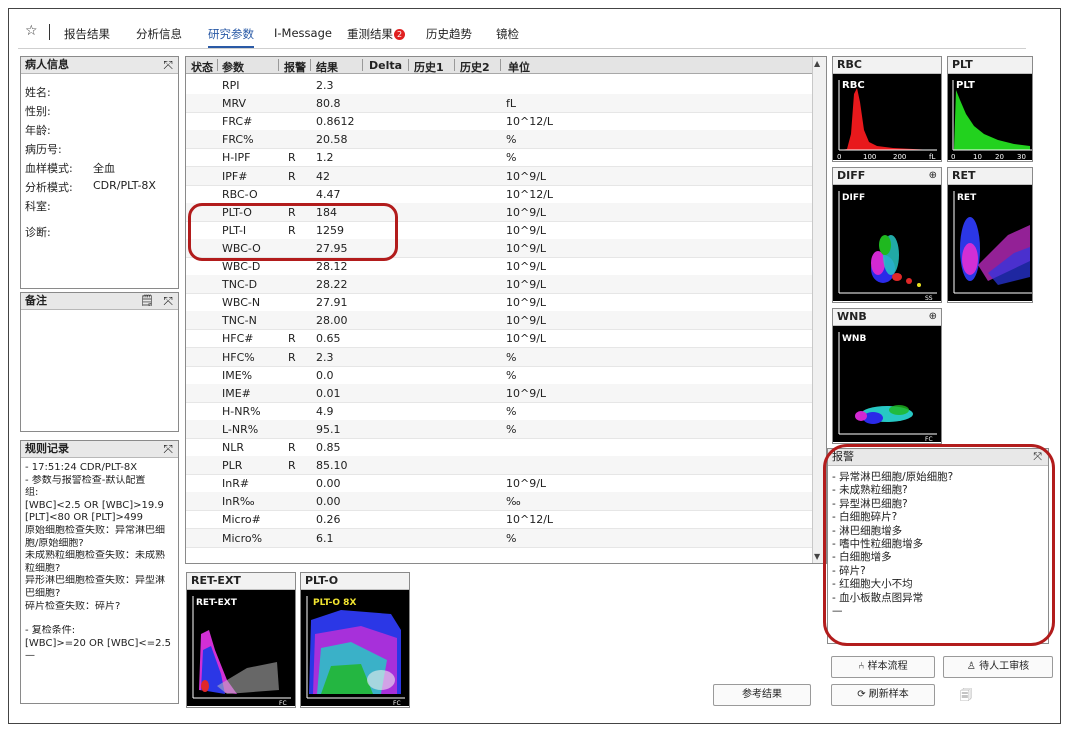  Describe the element at coordinates (990, 243) in the screenshot. I see `ret-scattergram: RET` at that location.